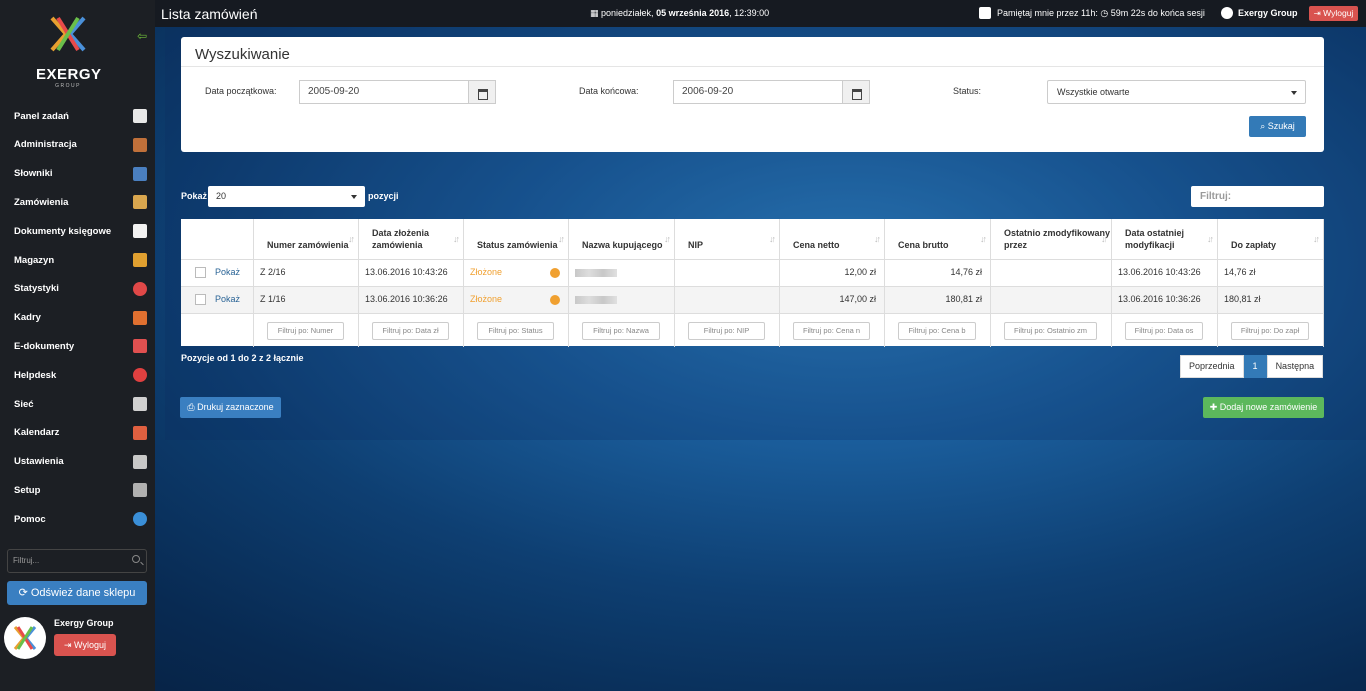  Describe the element at coordinates (1165, 239) in the screenshot. I see `column-header: Data ostatniej modyfikacji ↓↑` at that location.